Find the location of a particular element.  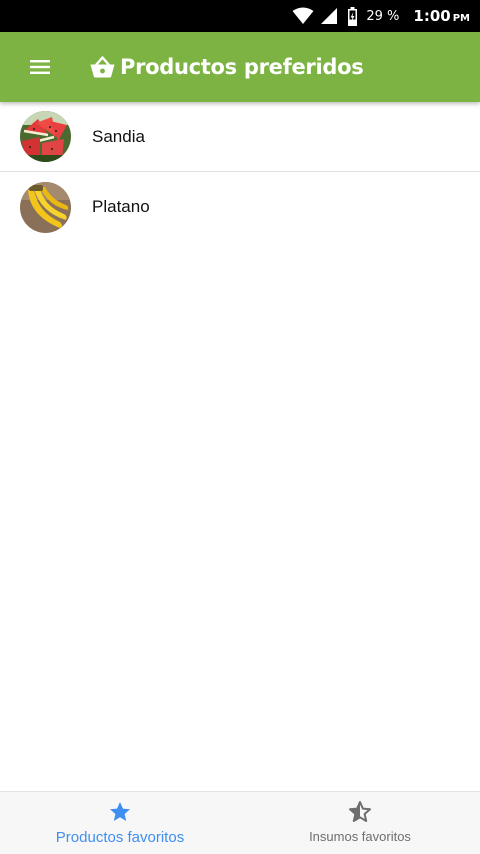

tab-productos-favoritos: Productos favoritos is located at coordinates (120, 823).